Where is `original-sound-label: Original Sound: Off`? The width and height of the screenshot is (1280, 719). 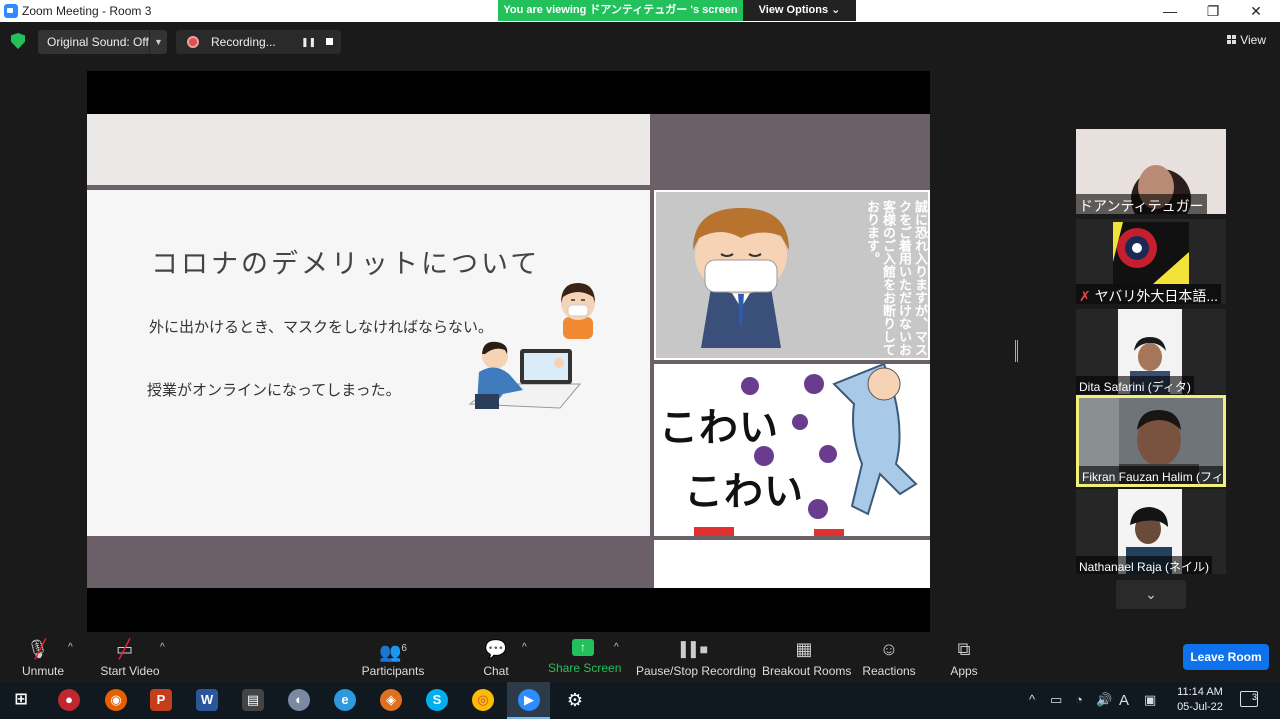
original-sound-label: Original Sound: Off is located at coordinates (98, 42).